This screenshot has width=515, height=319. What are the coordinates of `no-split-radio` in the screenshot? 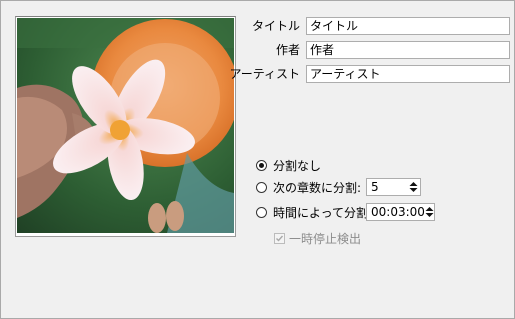 It's located at (261, 165).